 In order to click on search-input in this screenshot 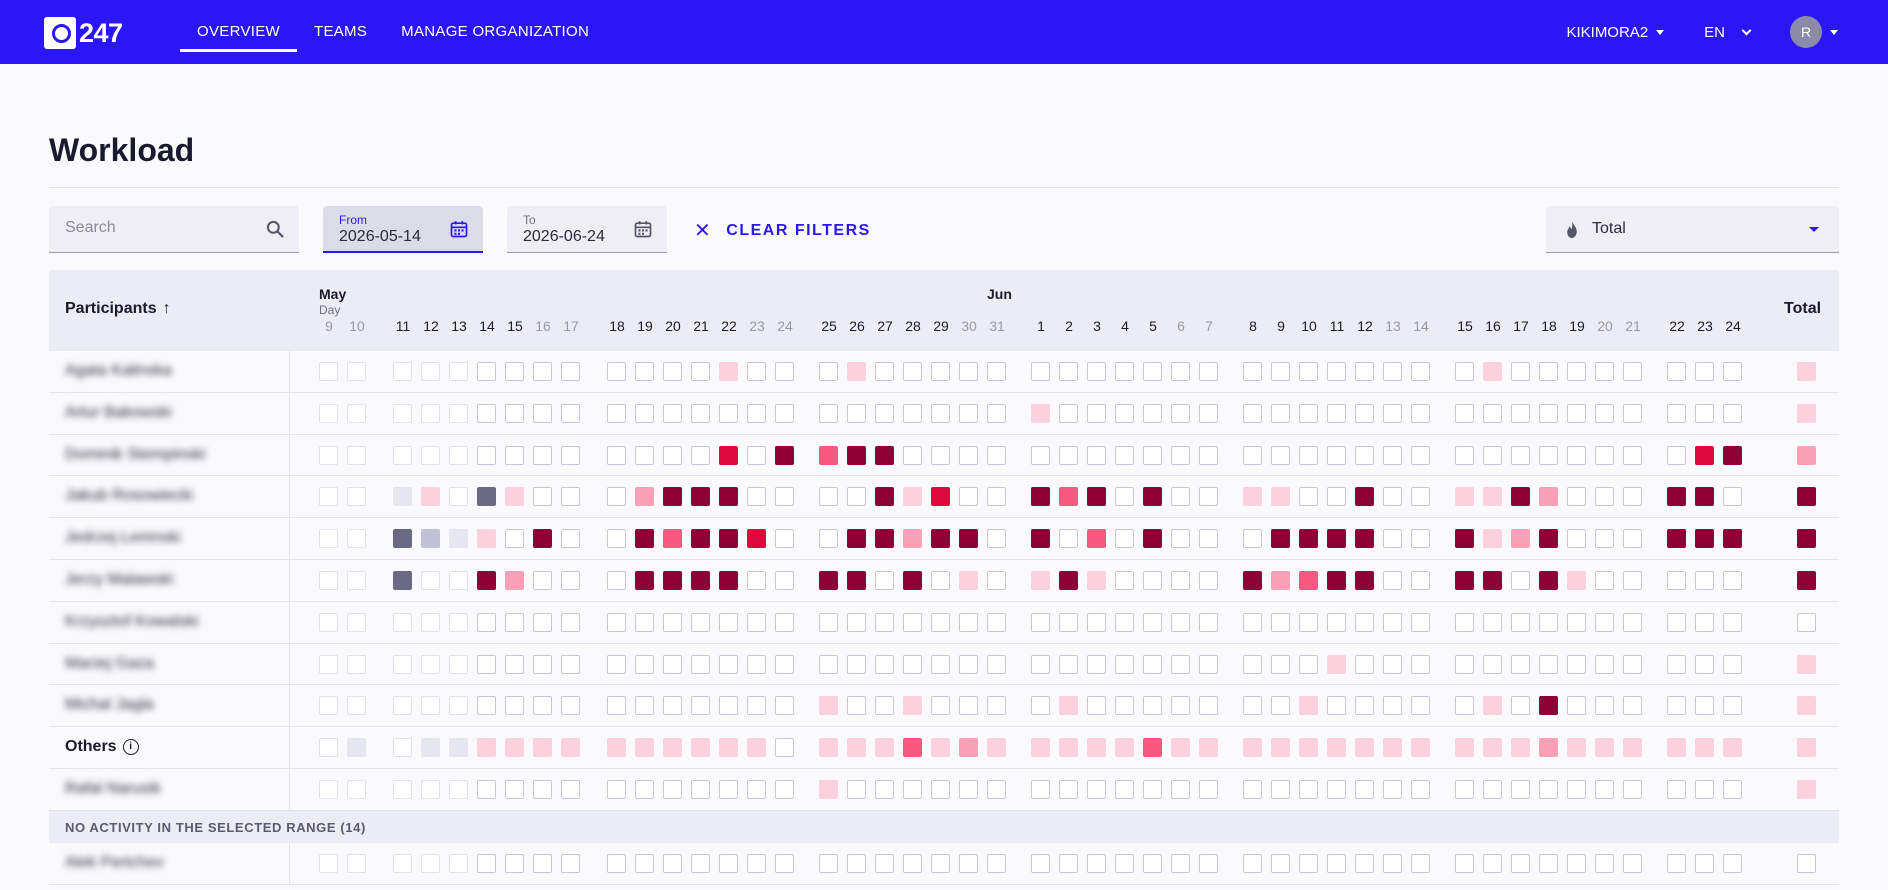, I will do `click(160, 228)`.